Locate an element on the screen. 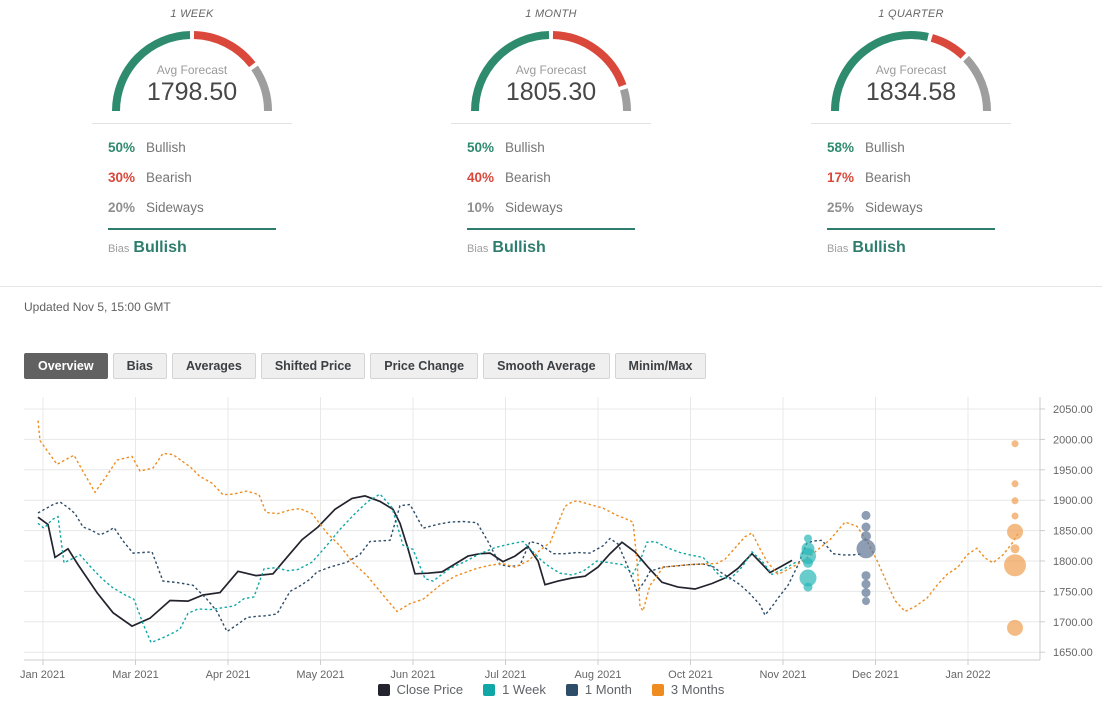 The image size is (1102, 716). tab-bias: Bias is located at coordinates (139, 366).